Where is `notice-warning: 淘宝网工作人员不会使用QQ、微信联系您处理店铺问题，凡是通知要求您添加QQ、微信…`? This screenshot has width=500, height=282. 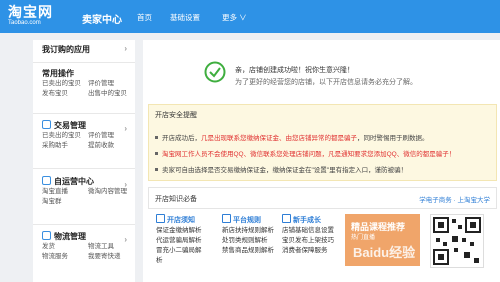
notice-warning: 淘宝网工作人员不会使用QQ、微信联系您处理店铺问题，凡是通知要求您添加QQ、微信… is located at coordinates (309, 154).